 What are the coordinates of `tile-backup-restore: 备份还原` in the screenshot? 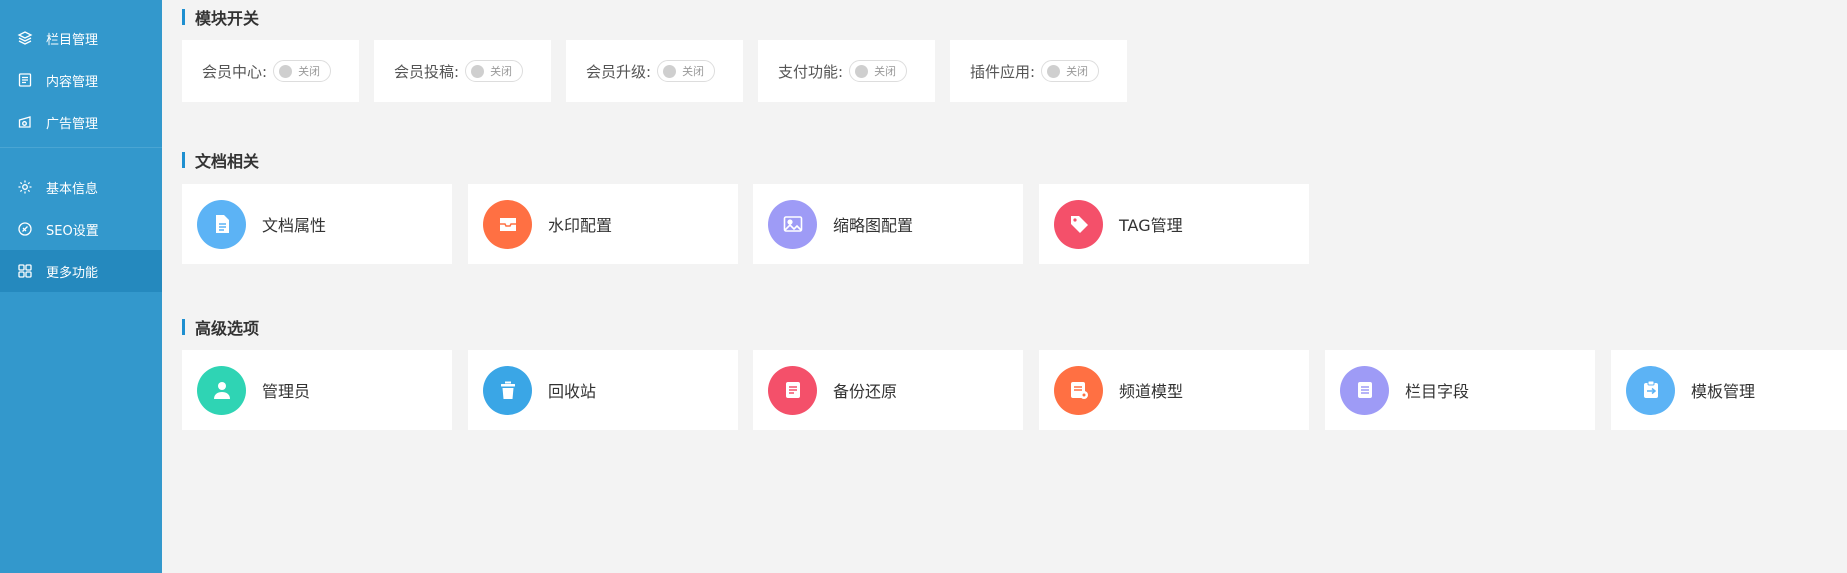 It's located at (888, 390).